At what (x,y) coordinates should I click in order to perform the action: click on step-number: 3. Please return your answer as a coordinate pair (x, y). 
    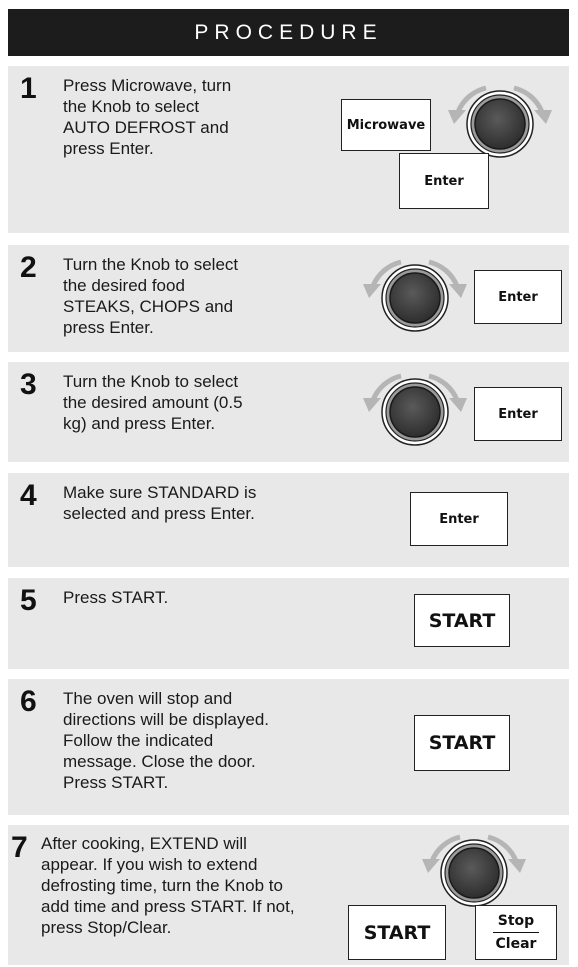
    Looking at the image, I should click on (28, 384).